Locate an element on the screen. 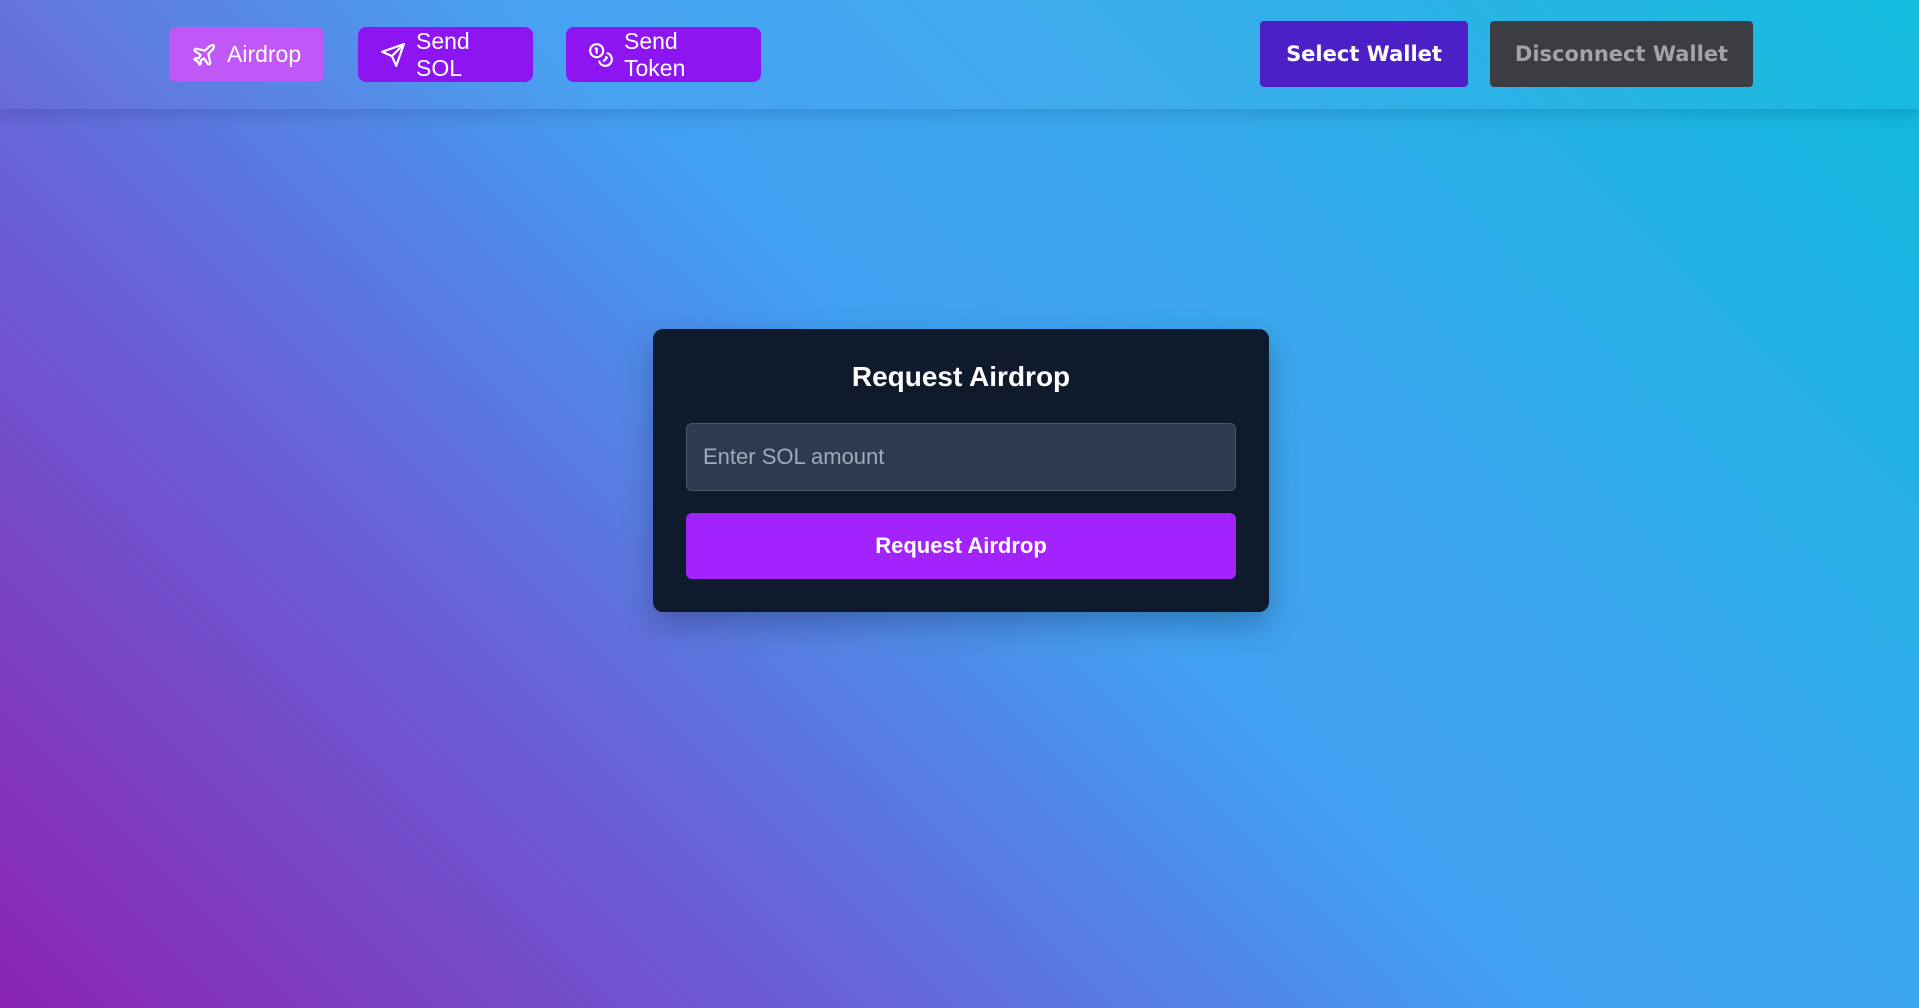 This screenshot has height=1008, width=1919. send-icon is located at coordinates (393, 55).